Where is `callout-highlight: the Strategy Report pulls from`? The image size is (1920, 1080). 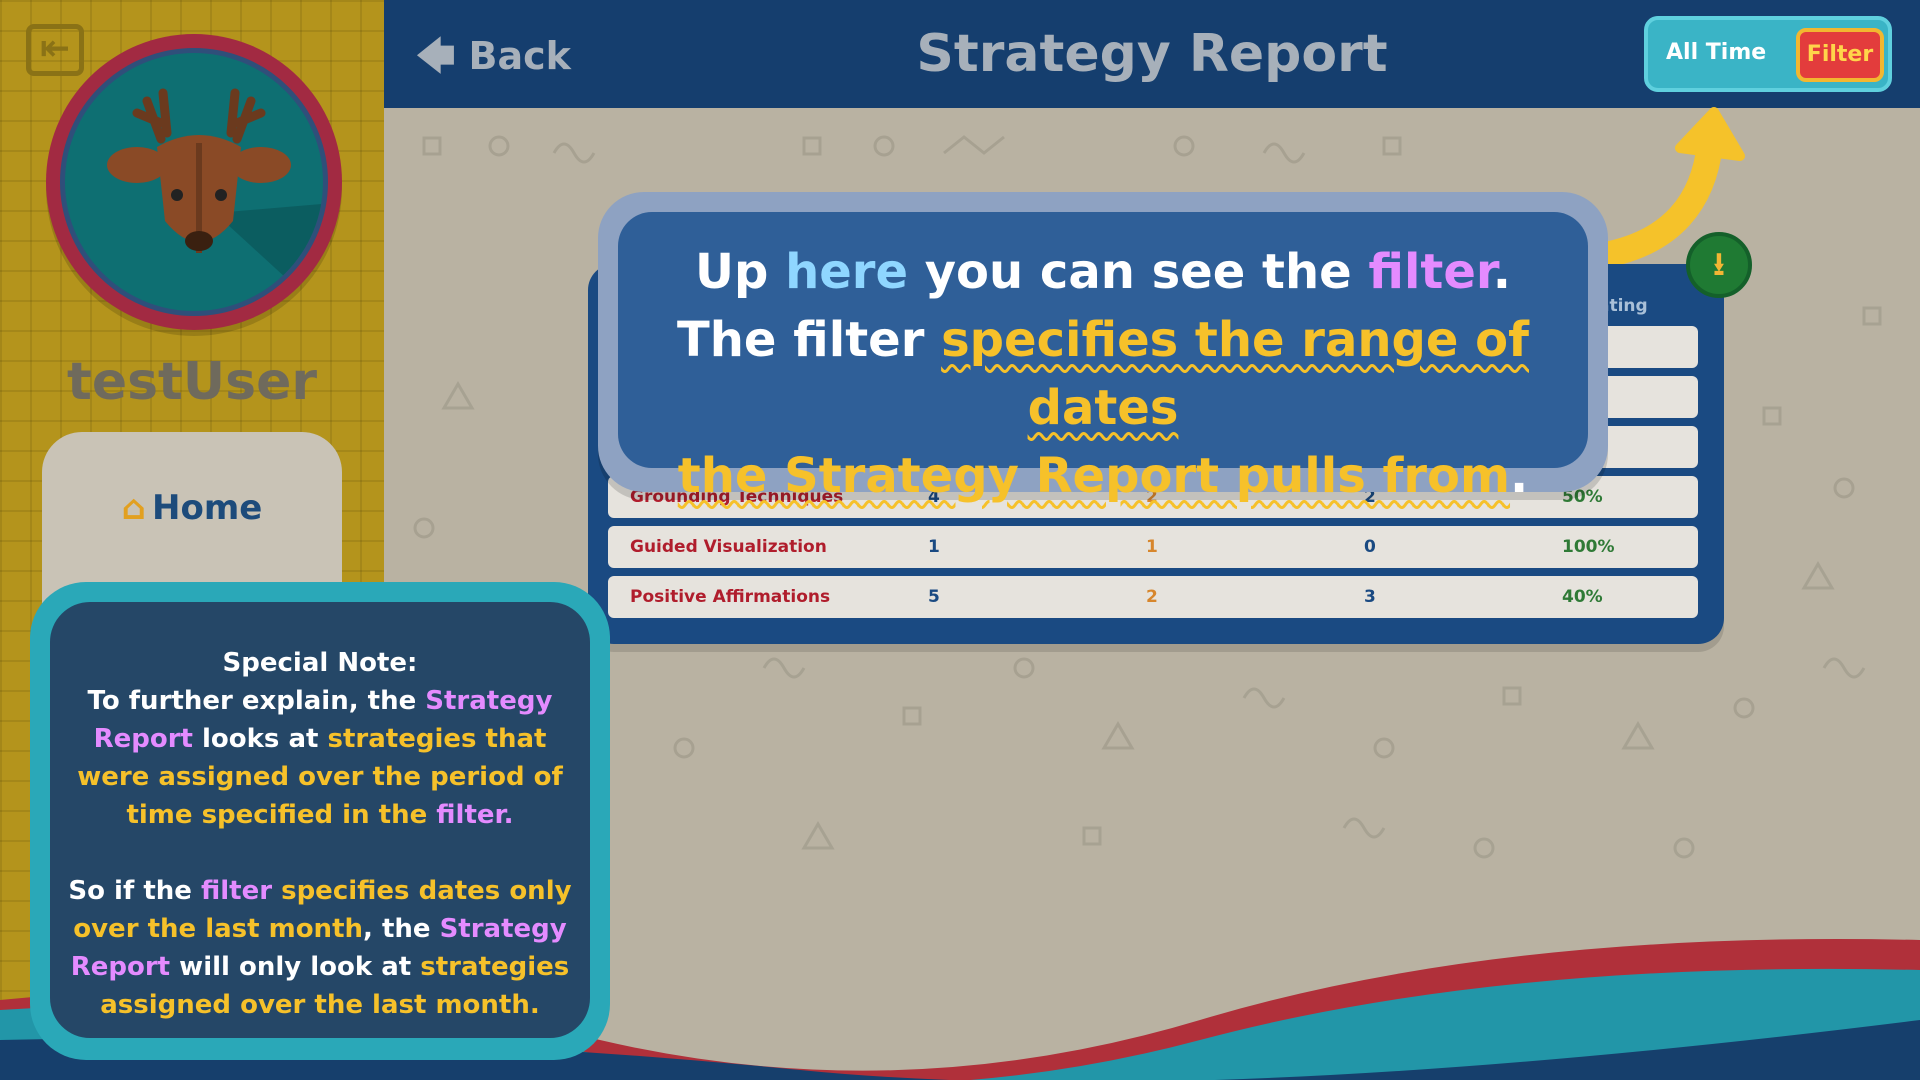
callout-highlight: the Strategy Report pulls from is located at coordinates (1094, 476).